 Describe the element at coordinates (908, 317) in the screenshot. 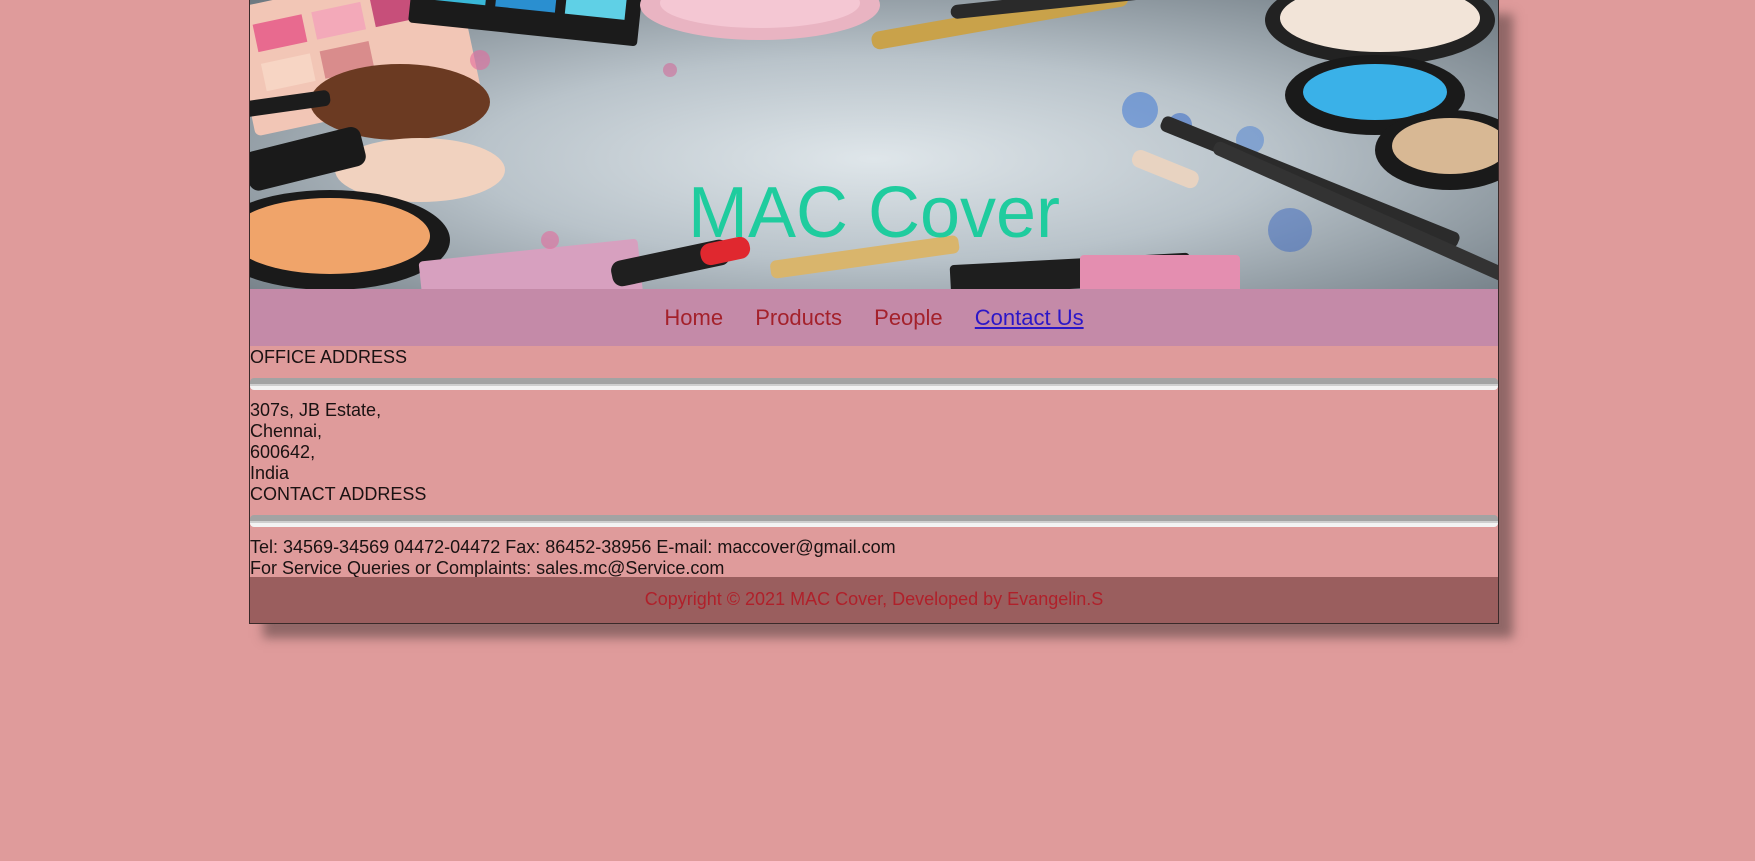

I see `nav-item-people: People` at that location.